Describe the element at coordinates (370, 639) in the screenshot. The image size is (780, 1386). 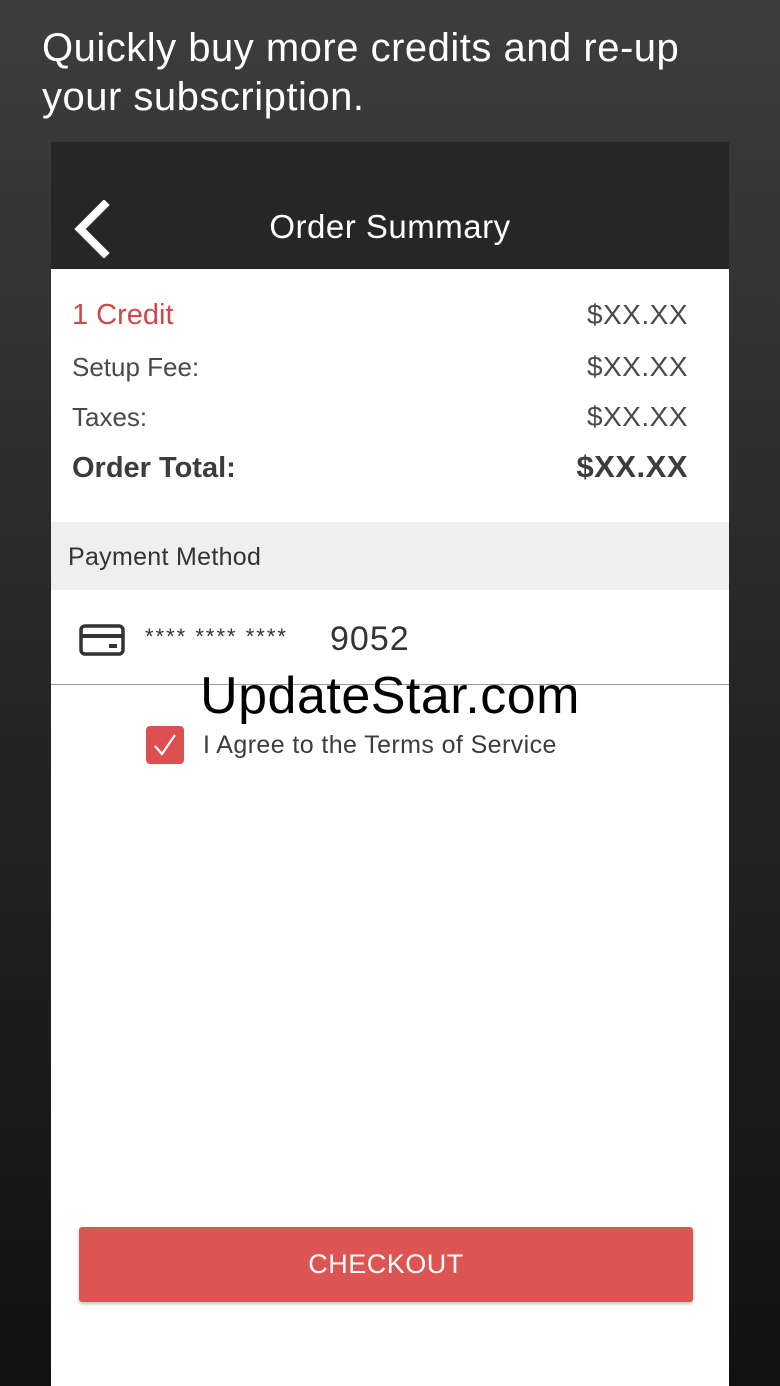
I see `card-last-four: 9052` at that location.